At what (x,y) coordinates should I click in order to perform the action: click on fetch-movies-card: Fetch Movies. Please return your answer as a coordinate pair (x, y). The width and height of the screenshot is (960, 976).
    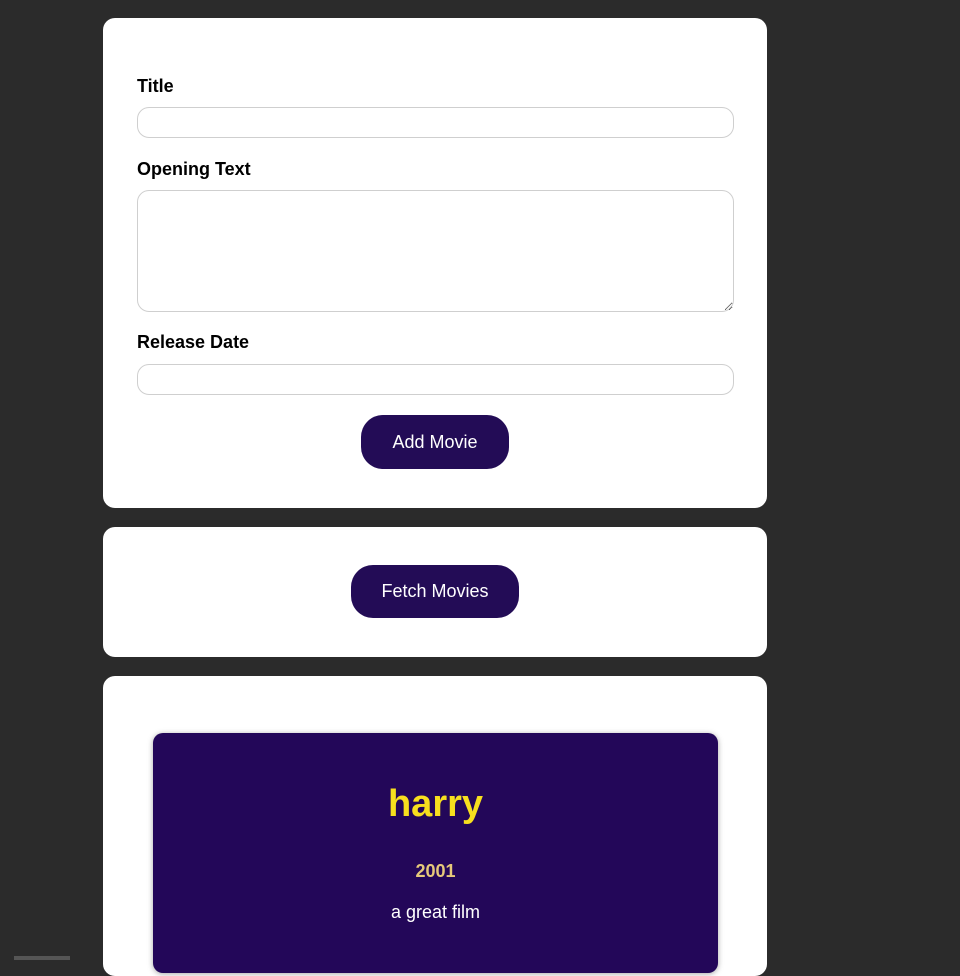
    Looking at the image, I should click on (435, 592).